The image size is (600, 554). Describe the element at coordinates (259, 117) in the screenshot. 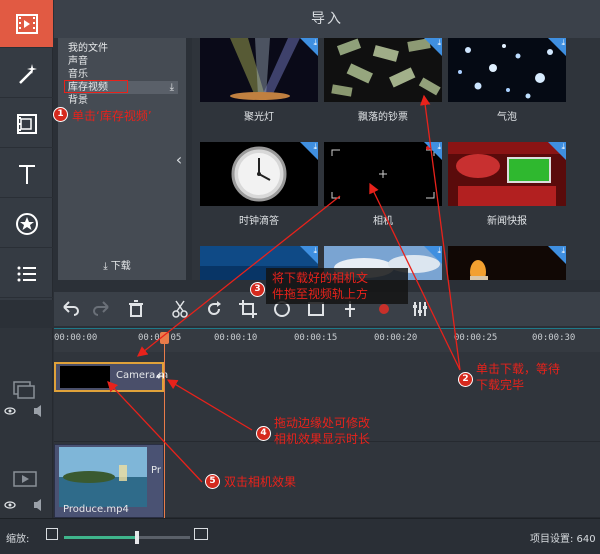

I see `thumb-label-spotlight: 聚光灯` at that location.